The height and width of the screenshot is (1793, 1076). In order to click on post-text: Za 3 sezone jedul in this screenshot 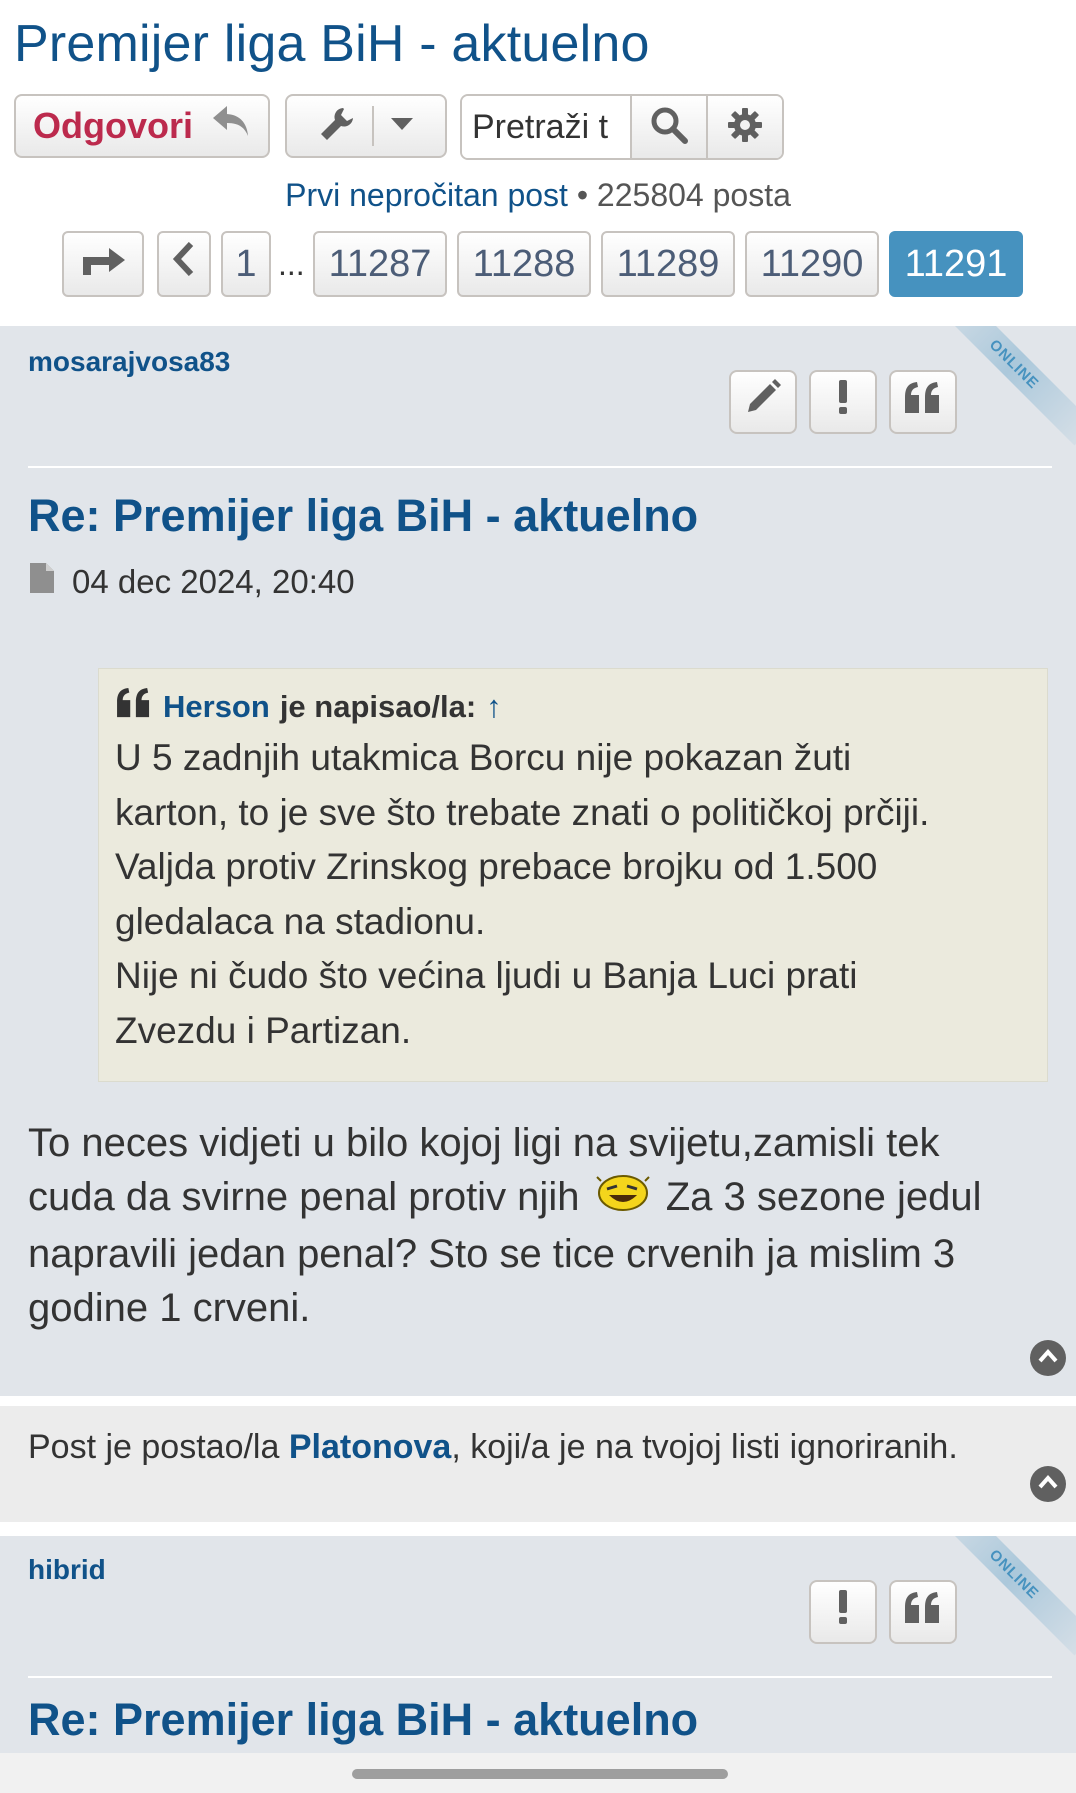, I will do `click(823, 1197)`.